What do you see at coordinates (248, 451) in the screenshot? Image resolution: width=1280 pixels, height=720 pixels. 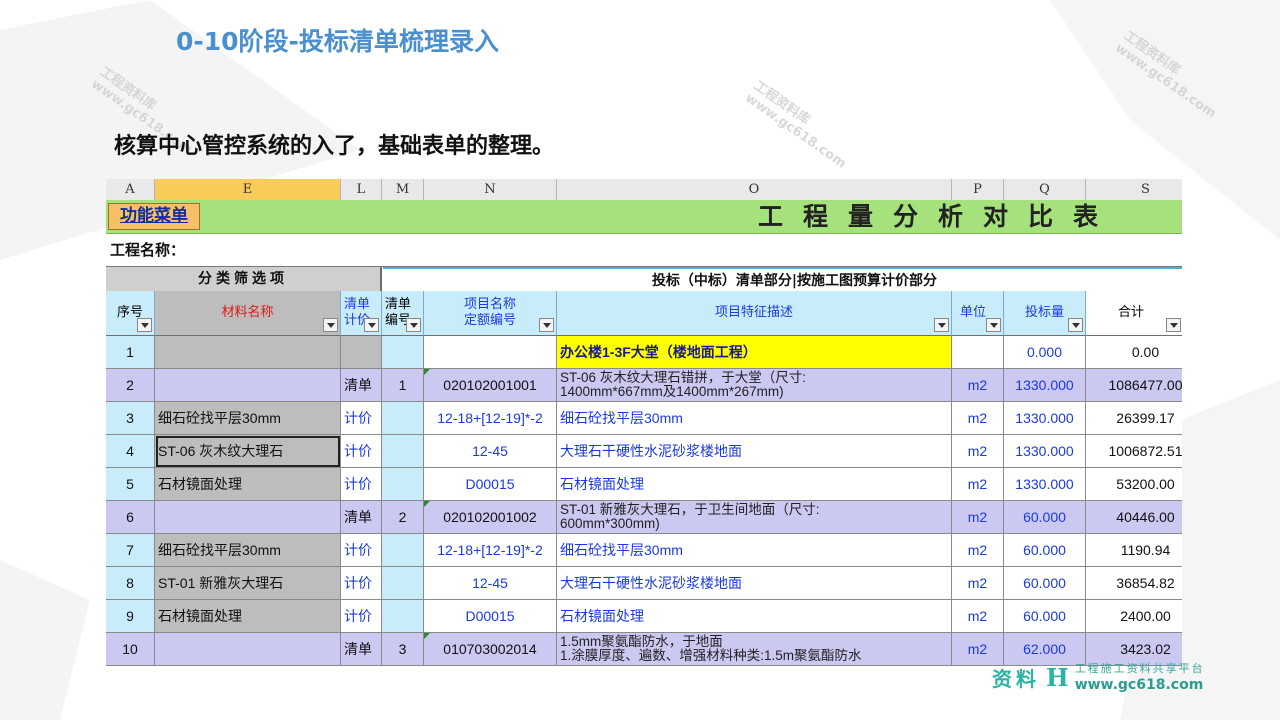 I see `cell-material: ST-06 灰木纹大理石` at bounding box center [248, 451].